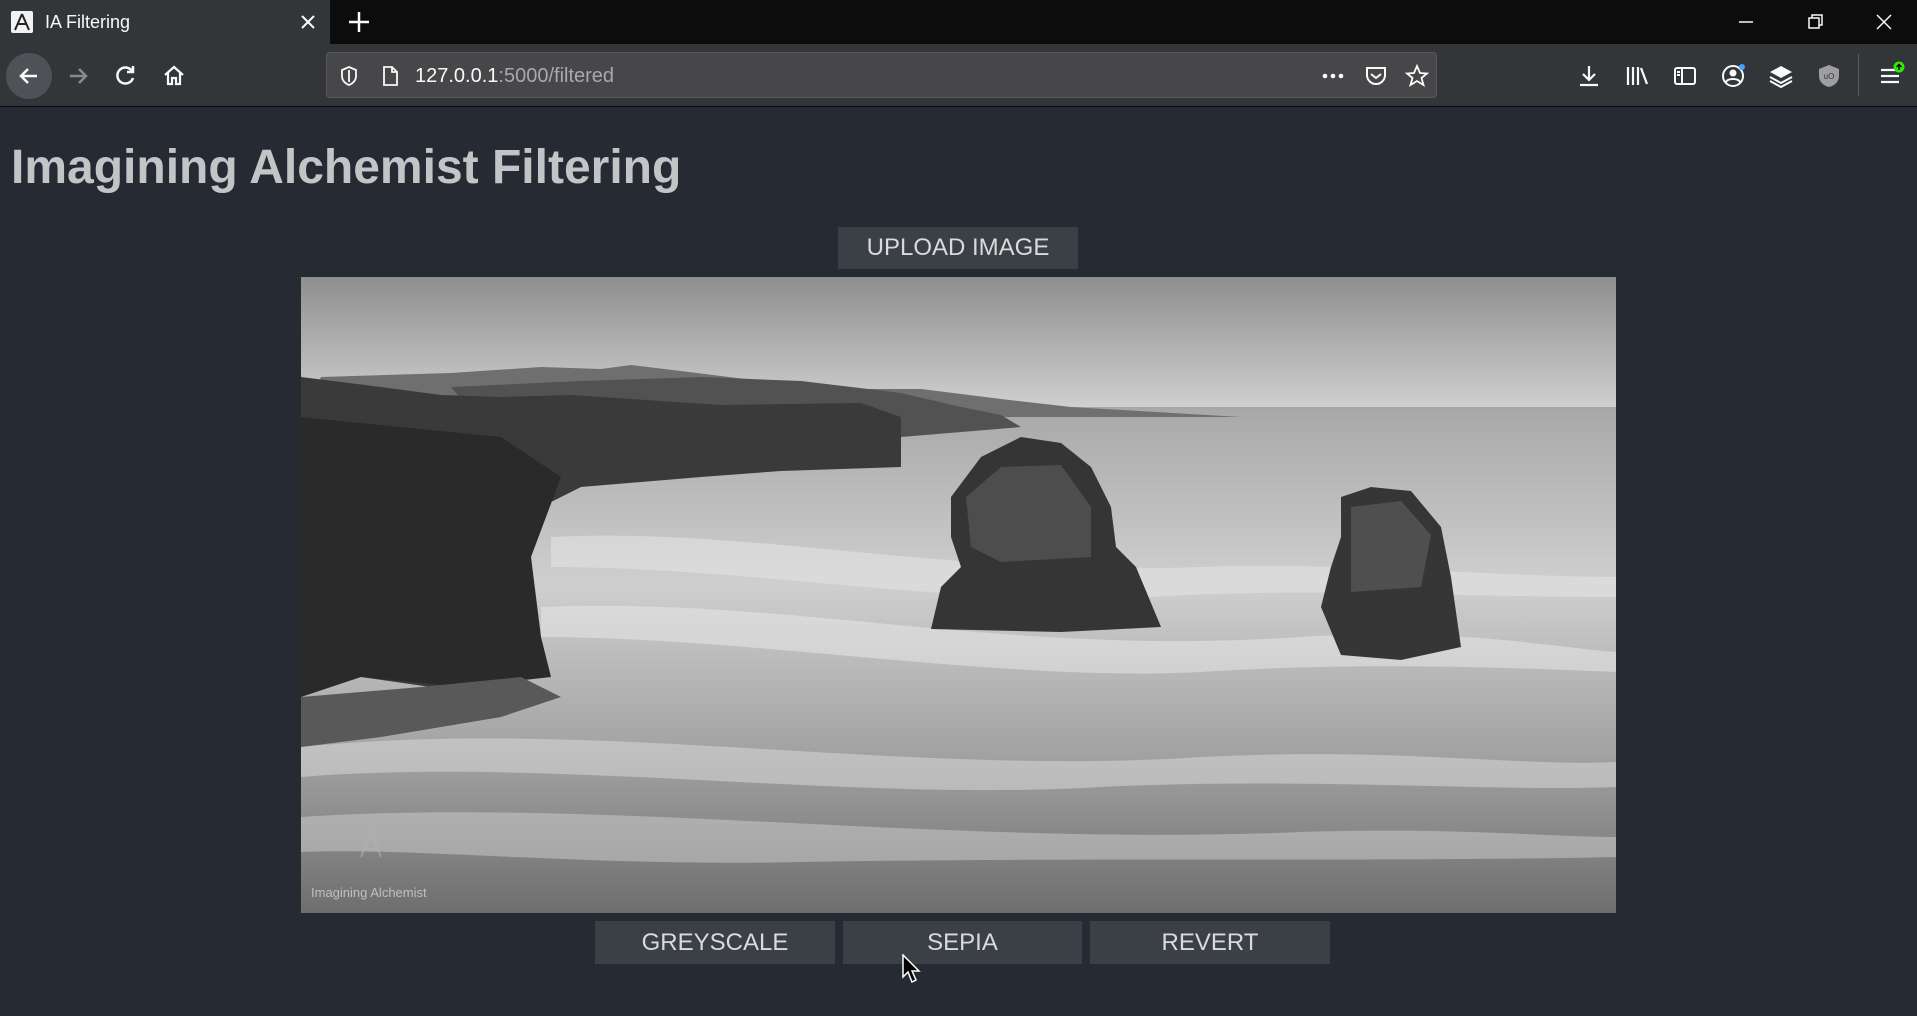  What do you see at coordinates (22, 22) in the screenshot?
I see `favicon-icon` at bounding box center [22, 22].